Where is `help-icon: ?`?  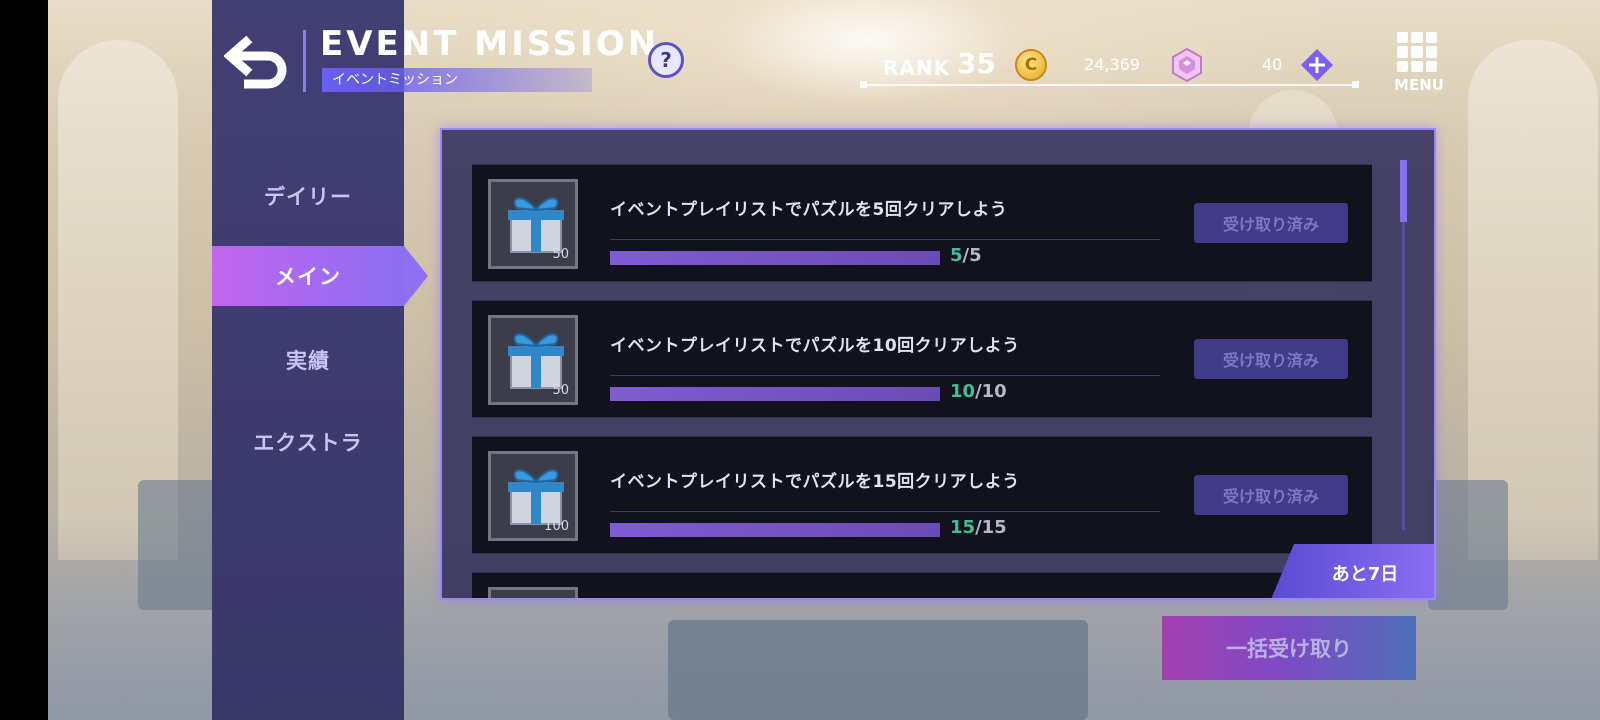
help-icon: ? is located at coordinates (666, 60).